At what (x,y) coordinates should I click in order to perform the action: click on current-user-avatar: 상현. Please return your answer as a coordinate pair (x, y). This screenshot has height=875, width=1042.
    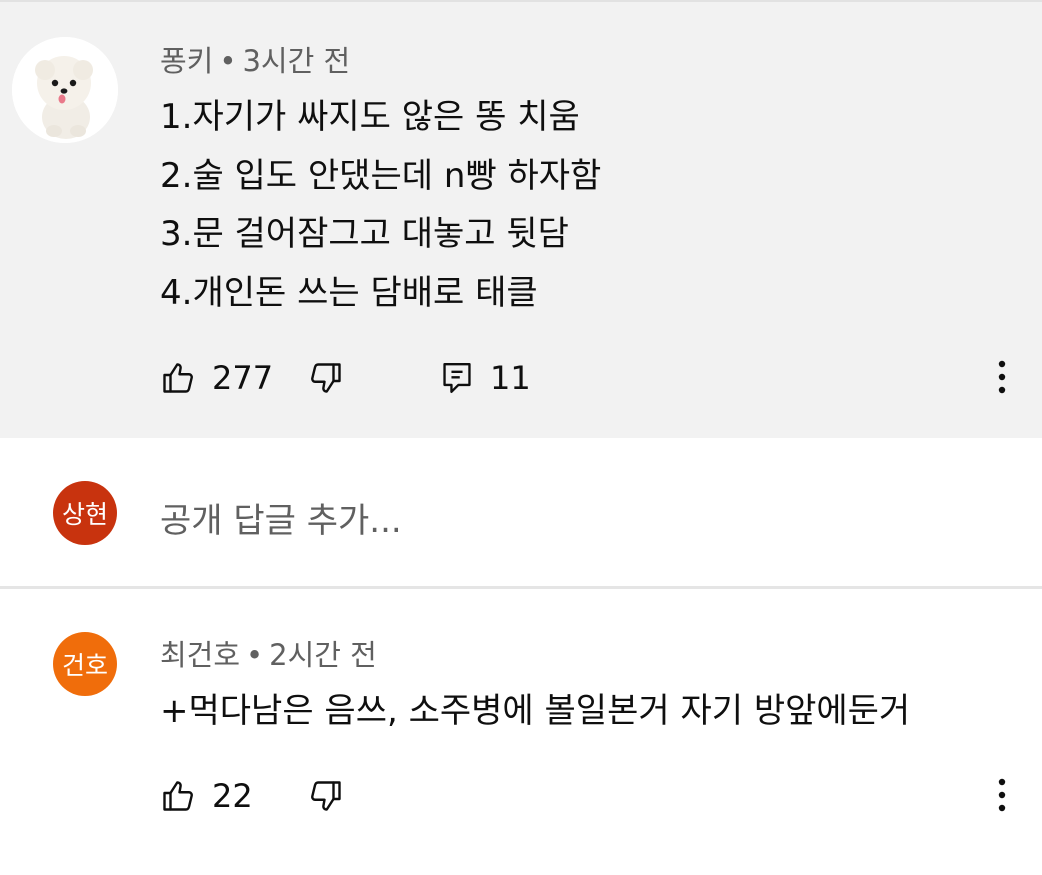
    Looking at the image, I should click on (85, 513).